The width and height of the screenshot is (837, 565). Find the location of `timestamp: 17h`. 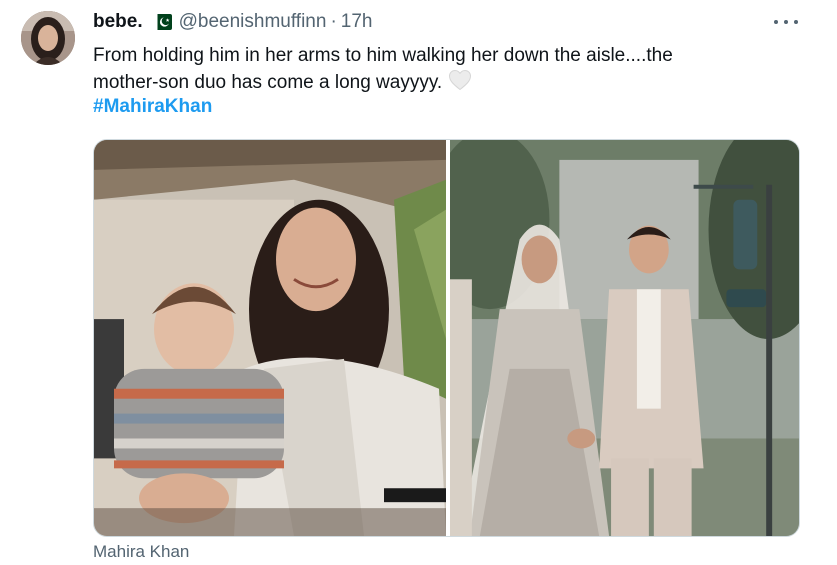

timestamp: 17h is located at coordinates (357, 22).